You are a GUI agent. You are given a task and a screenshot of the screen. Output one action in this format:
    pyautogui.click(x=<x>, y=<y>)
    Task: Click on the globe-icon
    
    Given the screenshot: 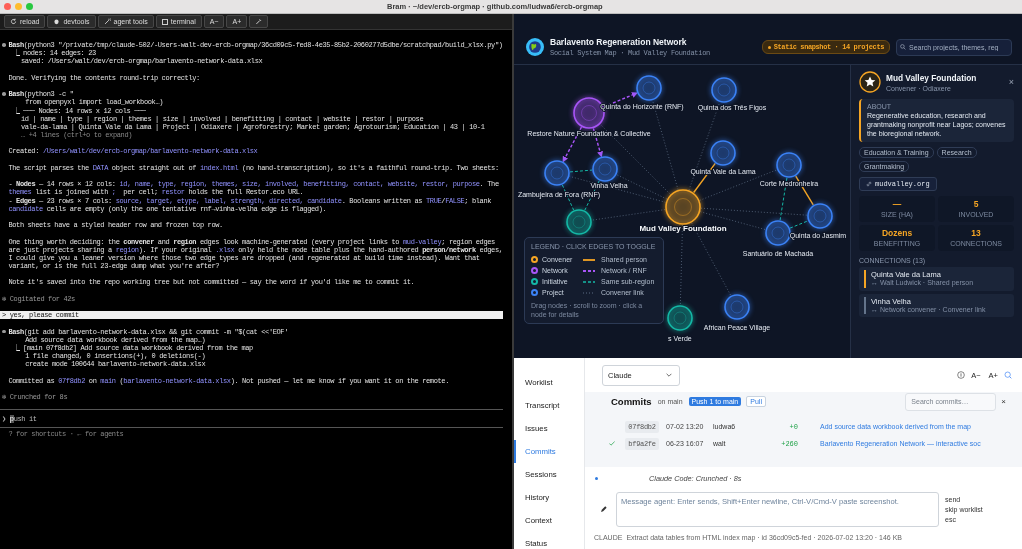 What is the action you would take?
    pyautogui.click(x=535, y=47)
    